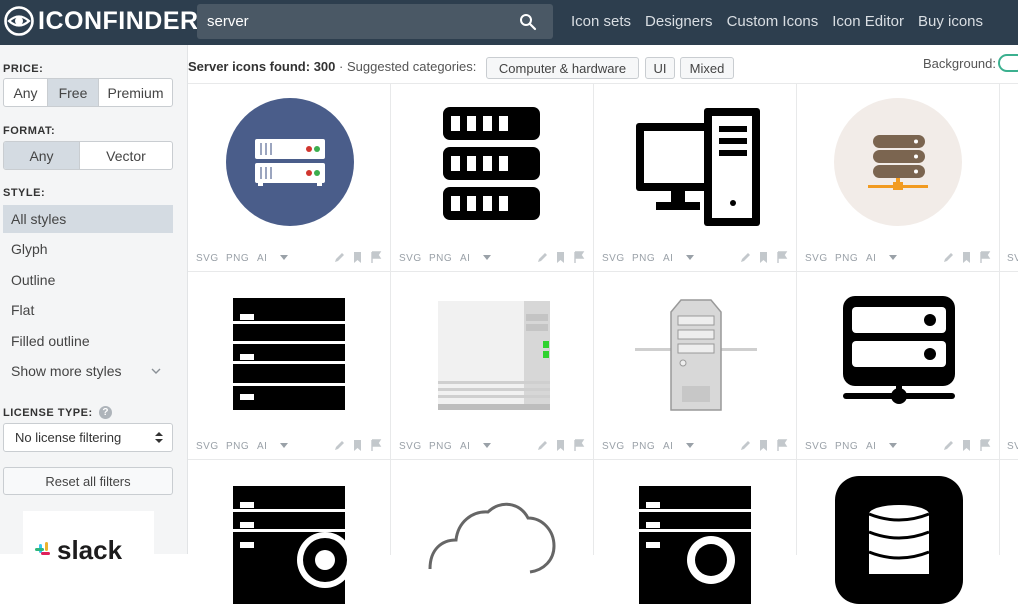 This screenshot has width=1018, height=604. What do you see at coordinates (126, 155) in the screenshot?
I see `format-vector-option: Vector` at bounding box center [126, 155].